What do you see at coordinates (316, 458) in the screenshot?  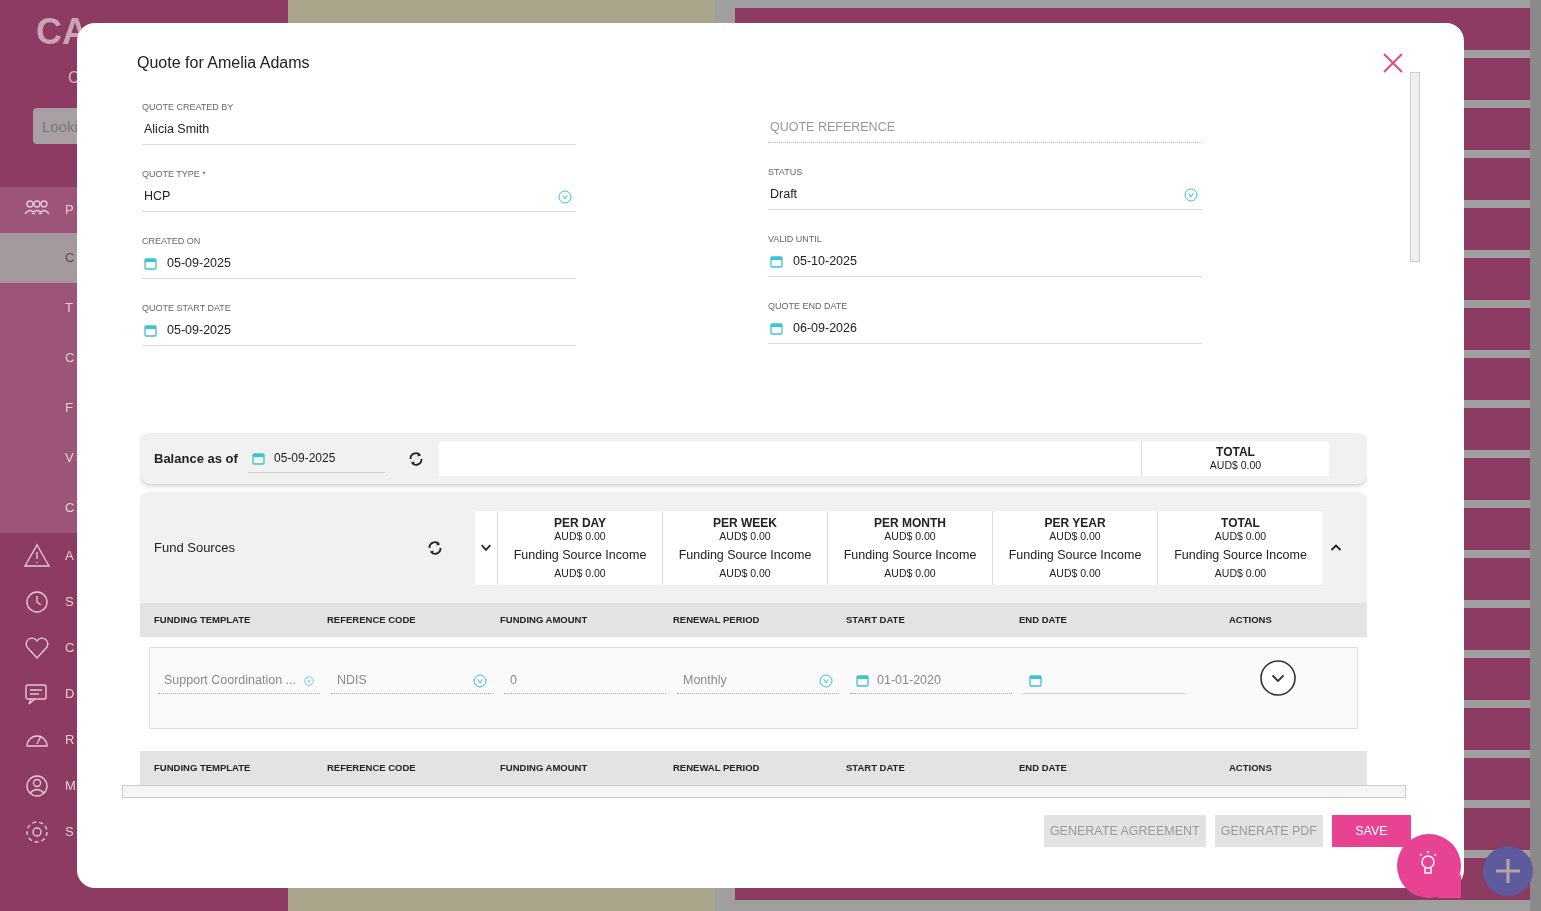 I see `balance-date-field: 05-09-2025` at bounding box center [316, 458].